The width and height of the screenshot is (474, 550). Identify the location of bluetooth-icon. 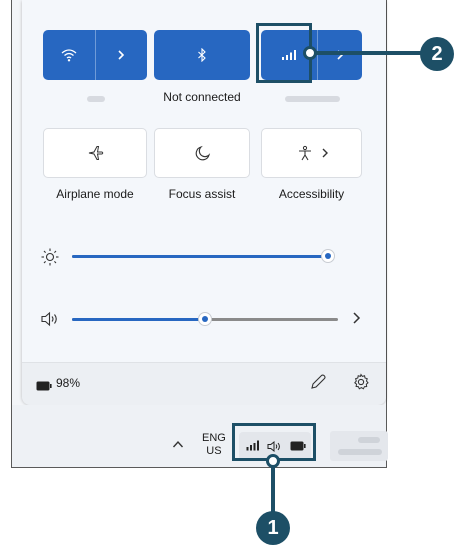
(202, 55).